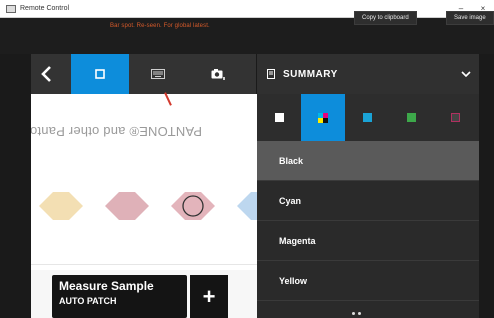 This screenshot has width=494, height=318. What do you see at coordinates (106, 286) in the screenshot?
I see `measure-title: Measure Sample` at bounding box center [106, 286].